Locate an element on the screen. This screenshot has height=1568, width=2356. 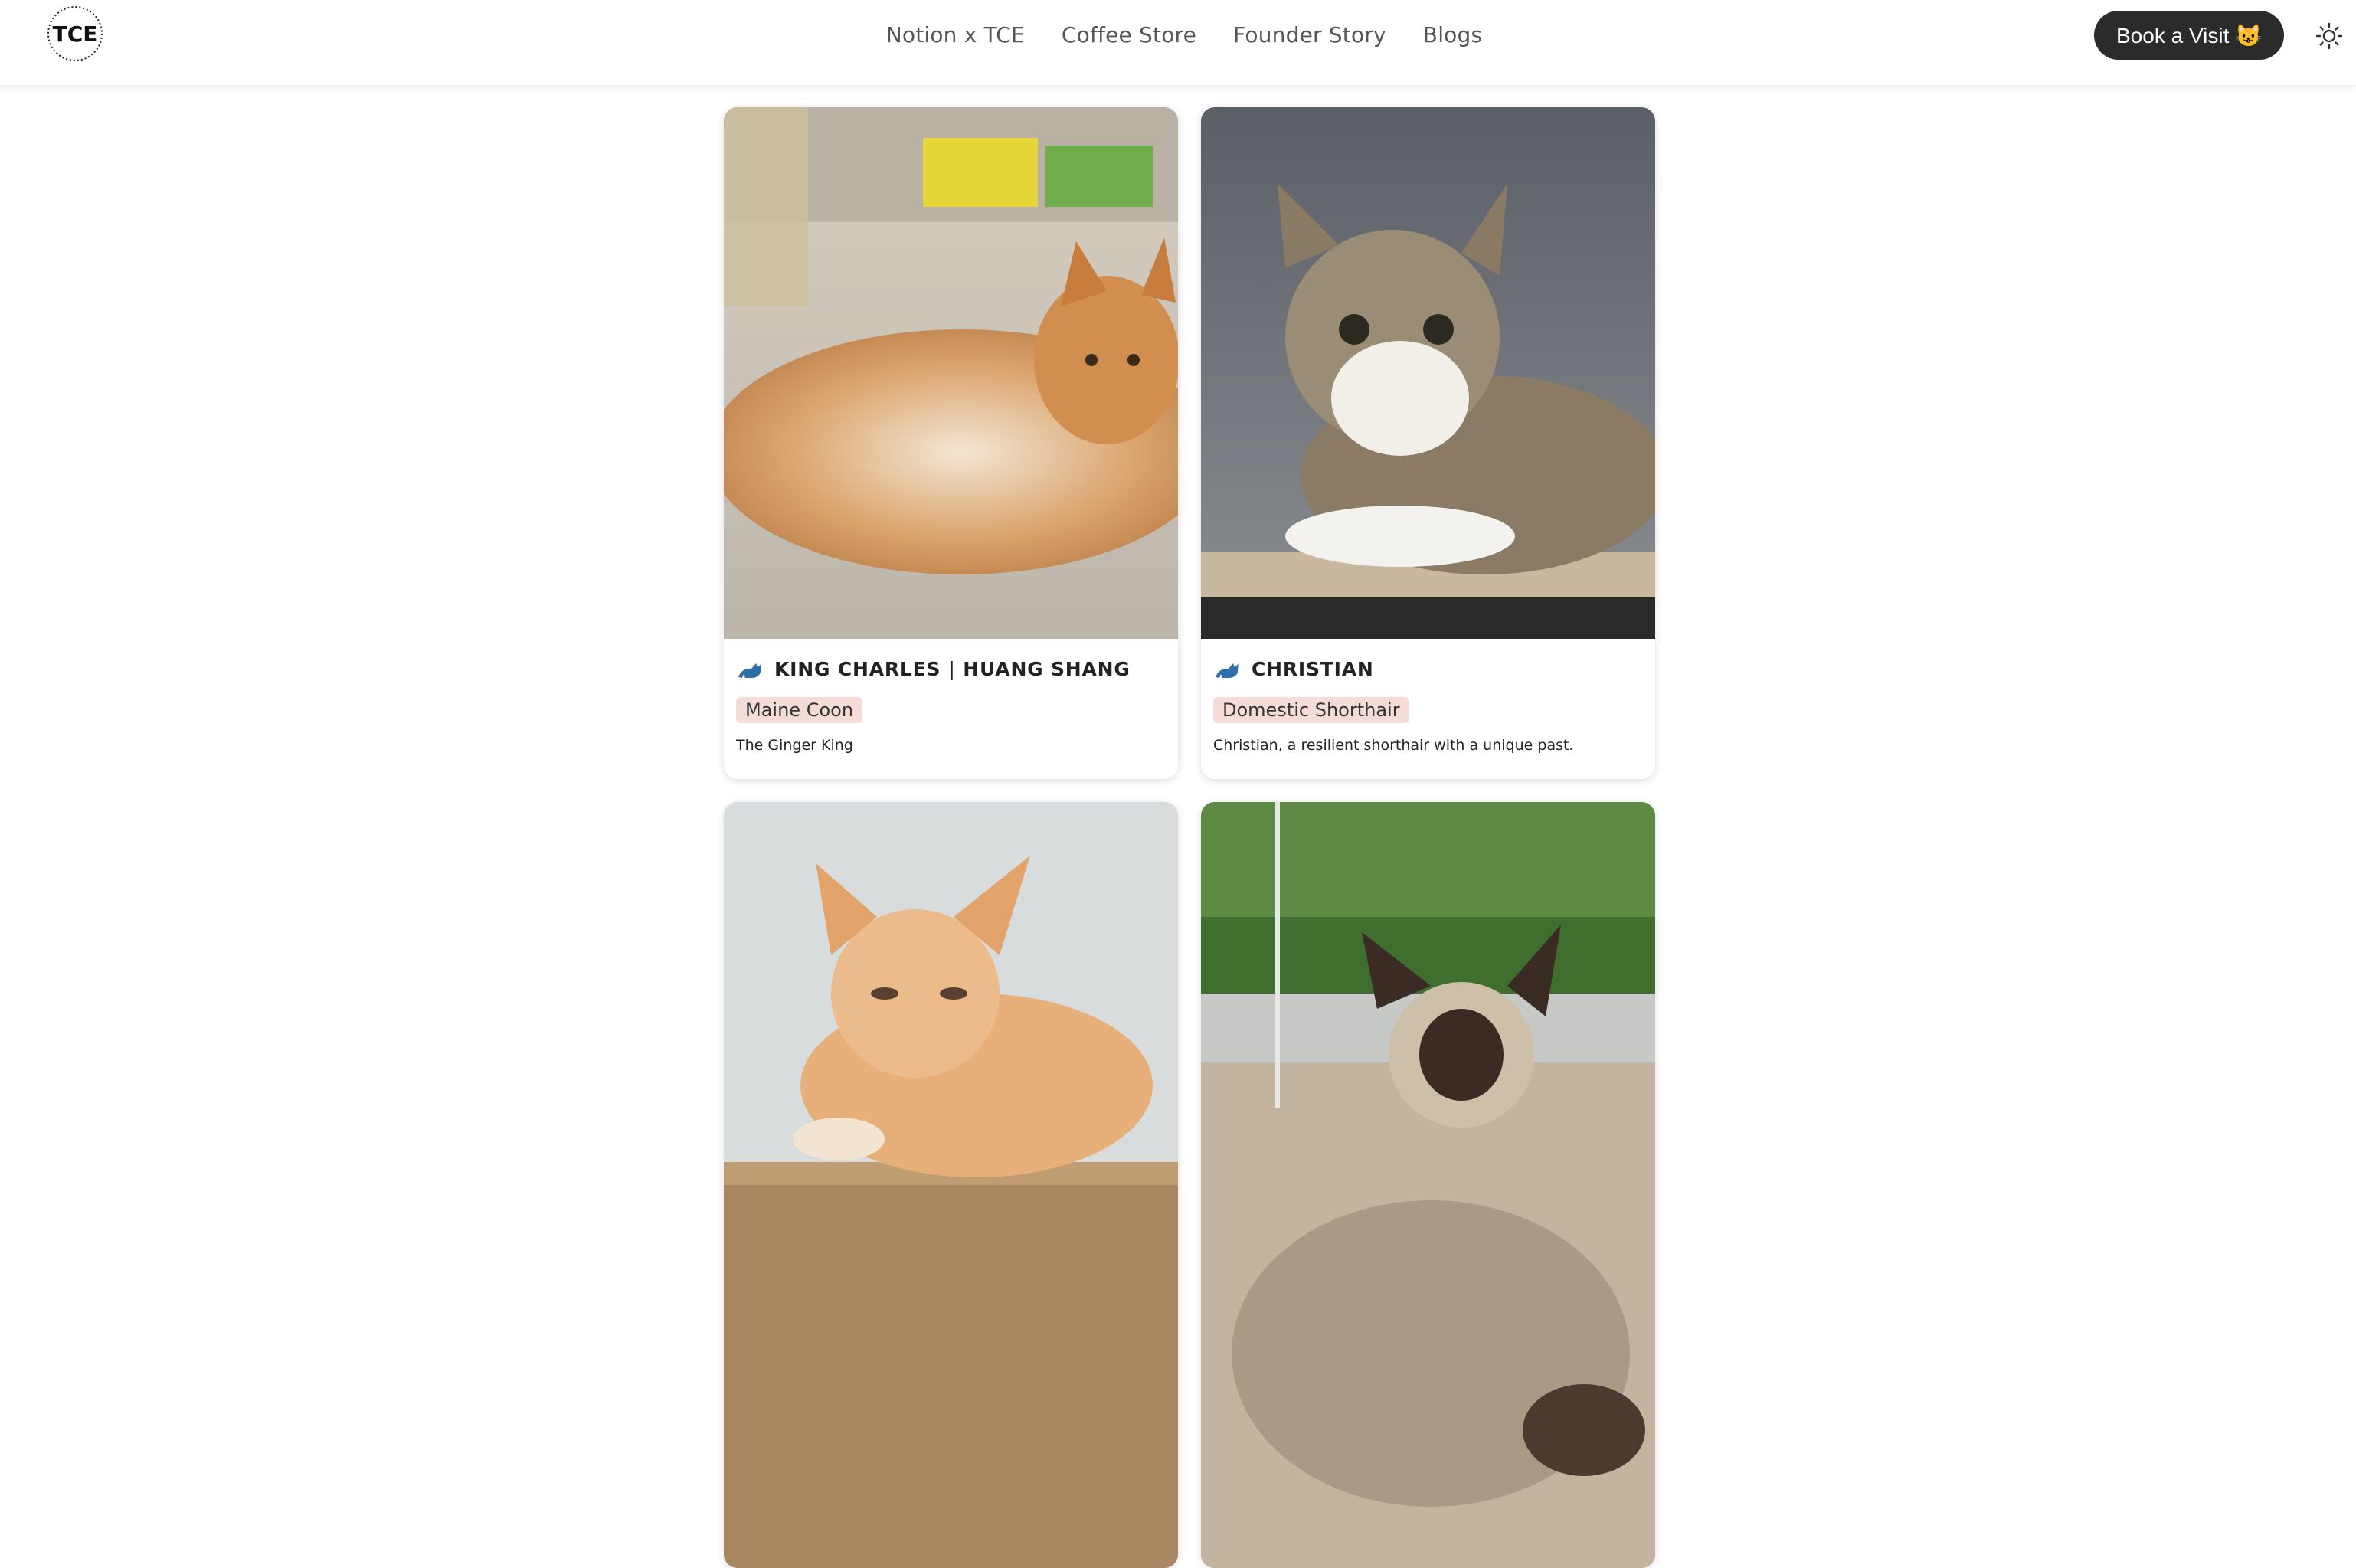
nav-notion-x-tce: Notion x TCE is located at coordinates (955, 35).